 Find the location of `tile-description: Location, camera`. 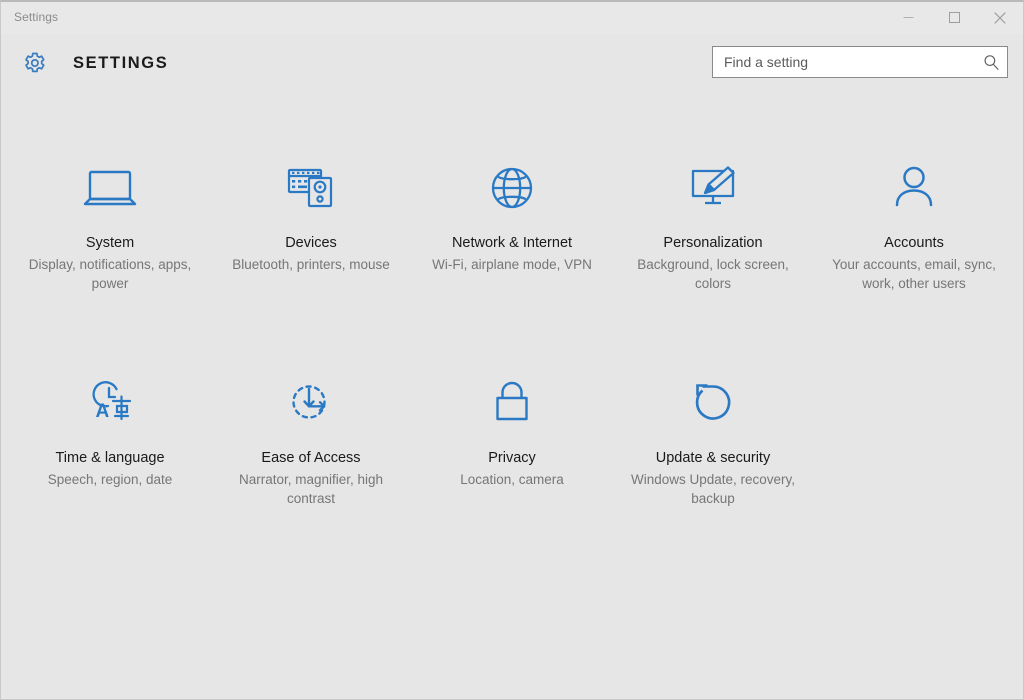

tile-description: Location, camera is located at coordinates (512, 479).